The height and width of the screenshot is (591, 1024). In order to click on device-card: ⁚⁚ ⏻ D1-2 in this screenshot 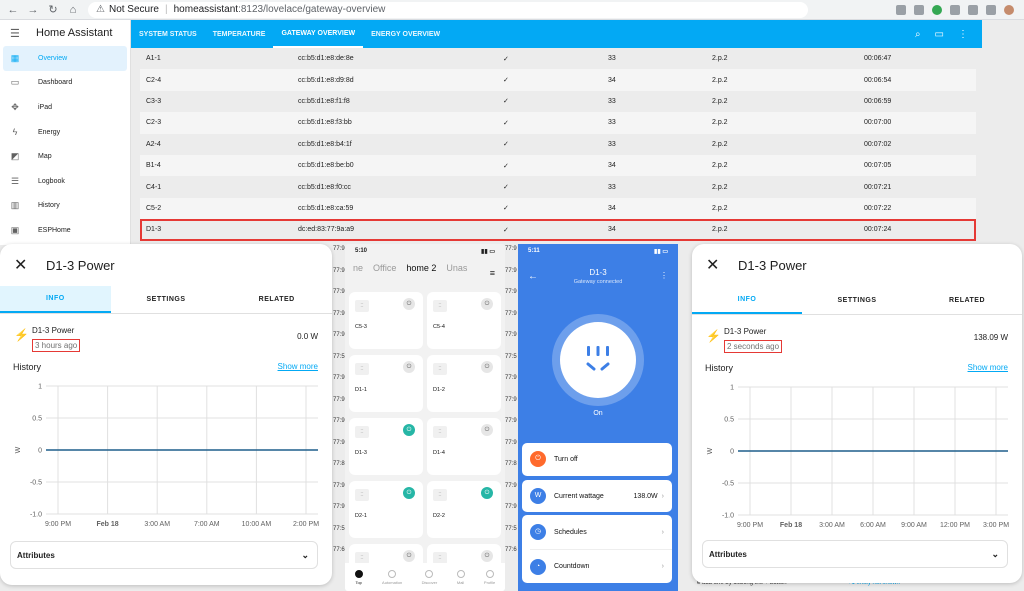, I will do `click(464, 383)`.